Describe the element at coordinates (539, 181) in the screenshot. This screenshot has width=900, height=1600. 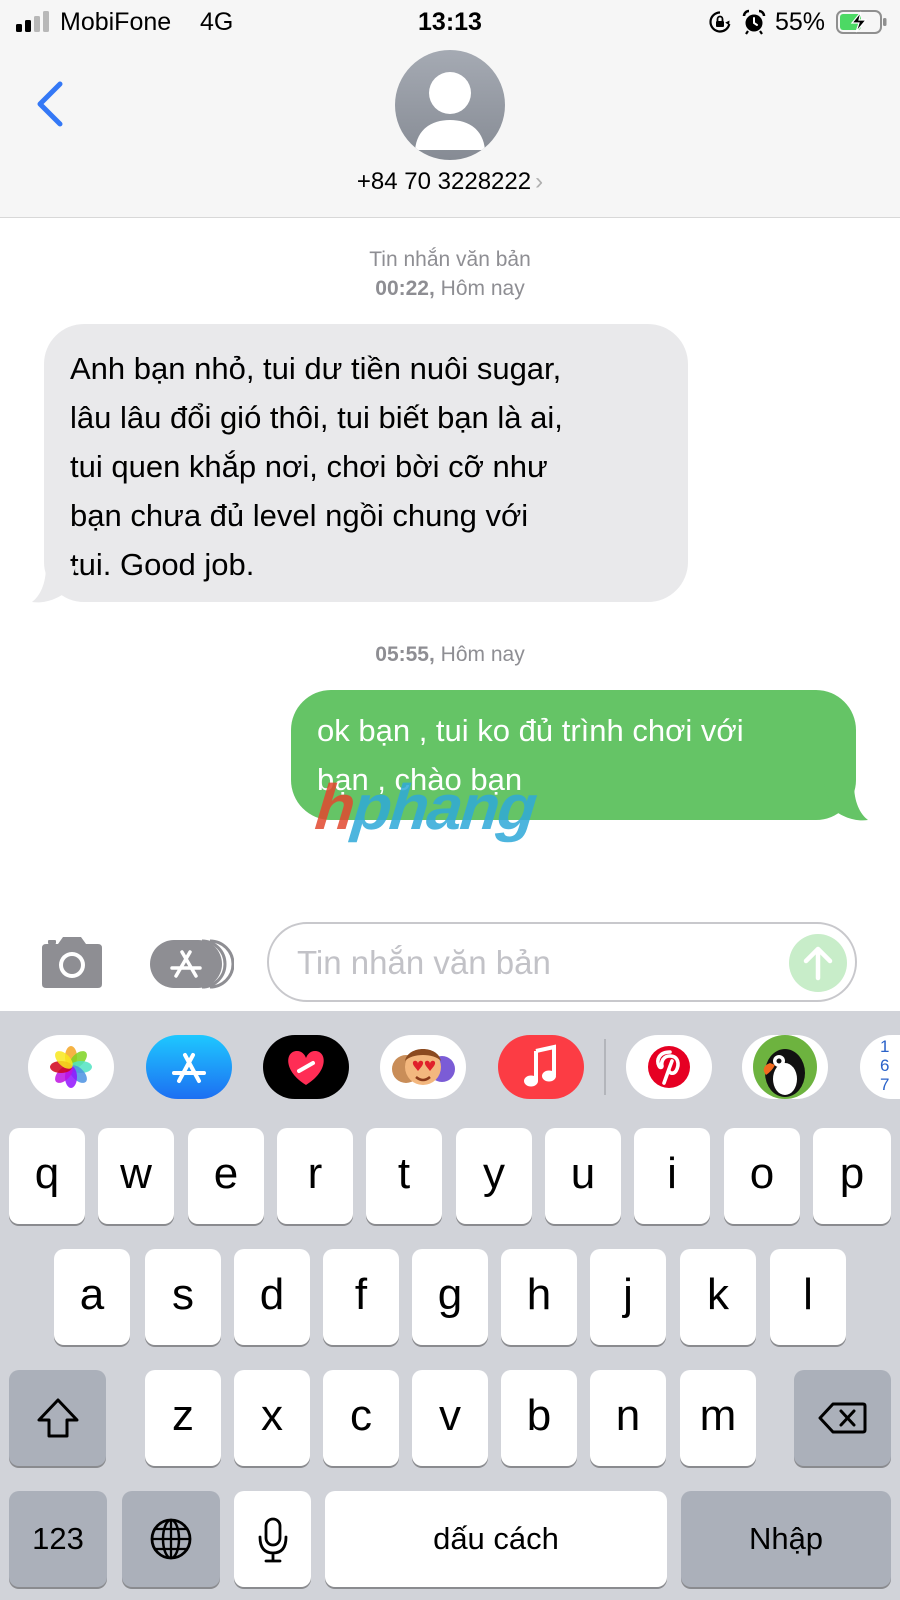
I see `chevron-right-icon: ›` at that location.